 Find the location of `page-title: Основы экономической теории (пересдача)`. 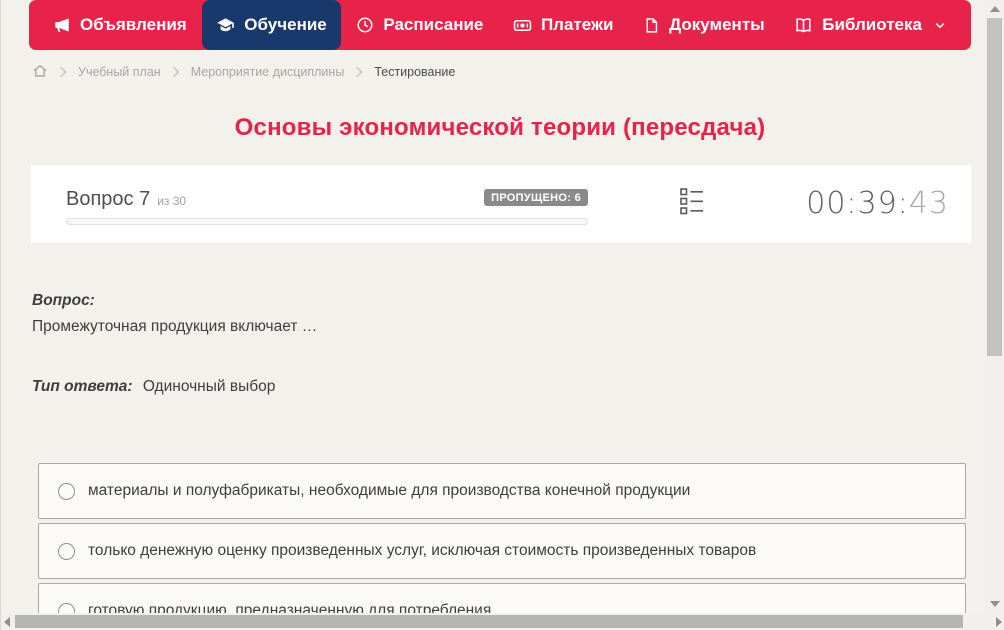

page-title: Основы экономической теории (пересдача) is located at coordinates (500, 127).